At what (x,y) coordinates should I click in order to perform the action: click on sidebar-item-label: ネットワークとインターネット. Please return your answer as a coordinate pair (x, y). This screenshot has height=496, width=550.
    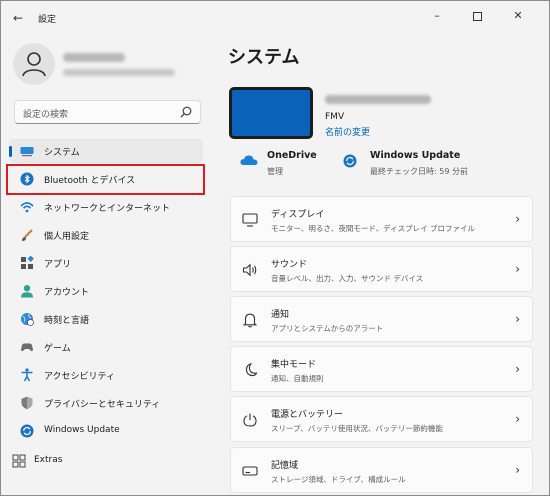
    Looking at the image, I should click on (107, 209).